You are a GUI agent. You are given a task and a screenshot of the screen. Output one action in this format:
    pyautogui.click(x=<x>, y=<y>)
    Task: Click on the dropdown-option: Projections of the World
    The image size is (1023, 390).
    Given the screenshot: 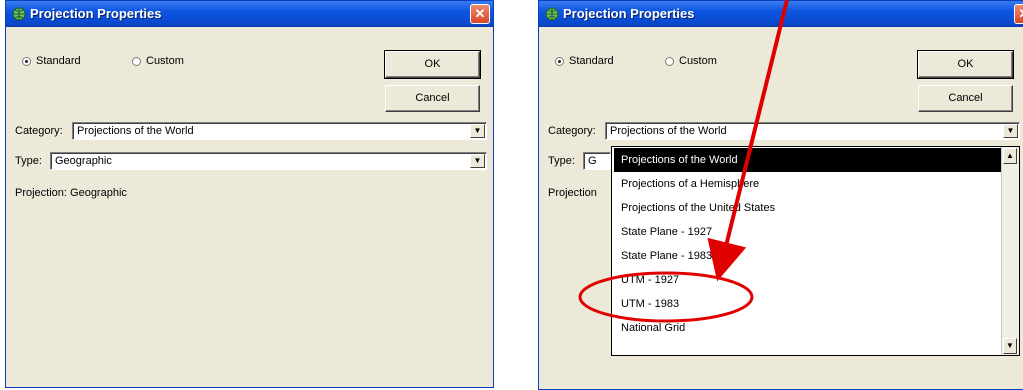 What is the action you would take?
    pyautogui.click(x=808, y=160)
    